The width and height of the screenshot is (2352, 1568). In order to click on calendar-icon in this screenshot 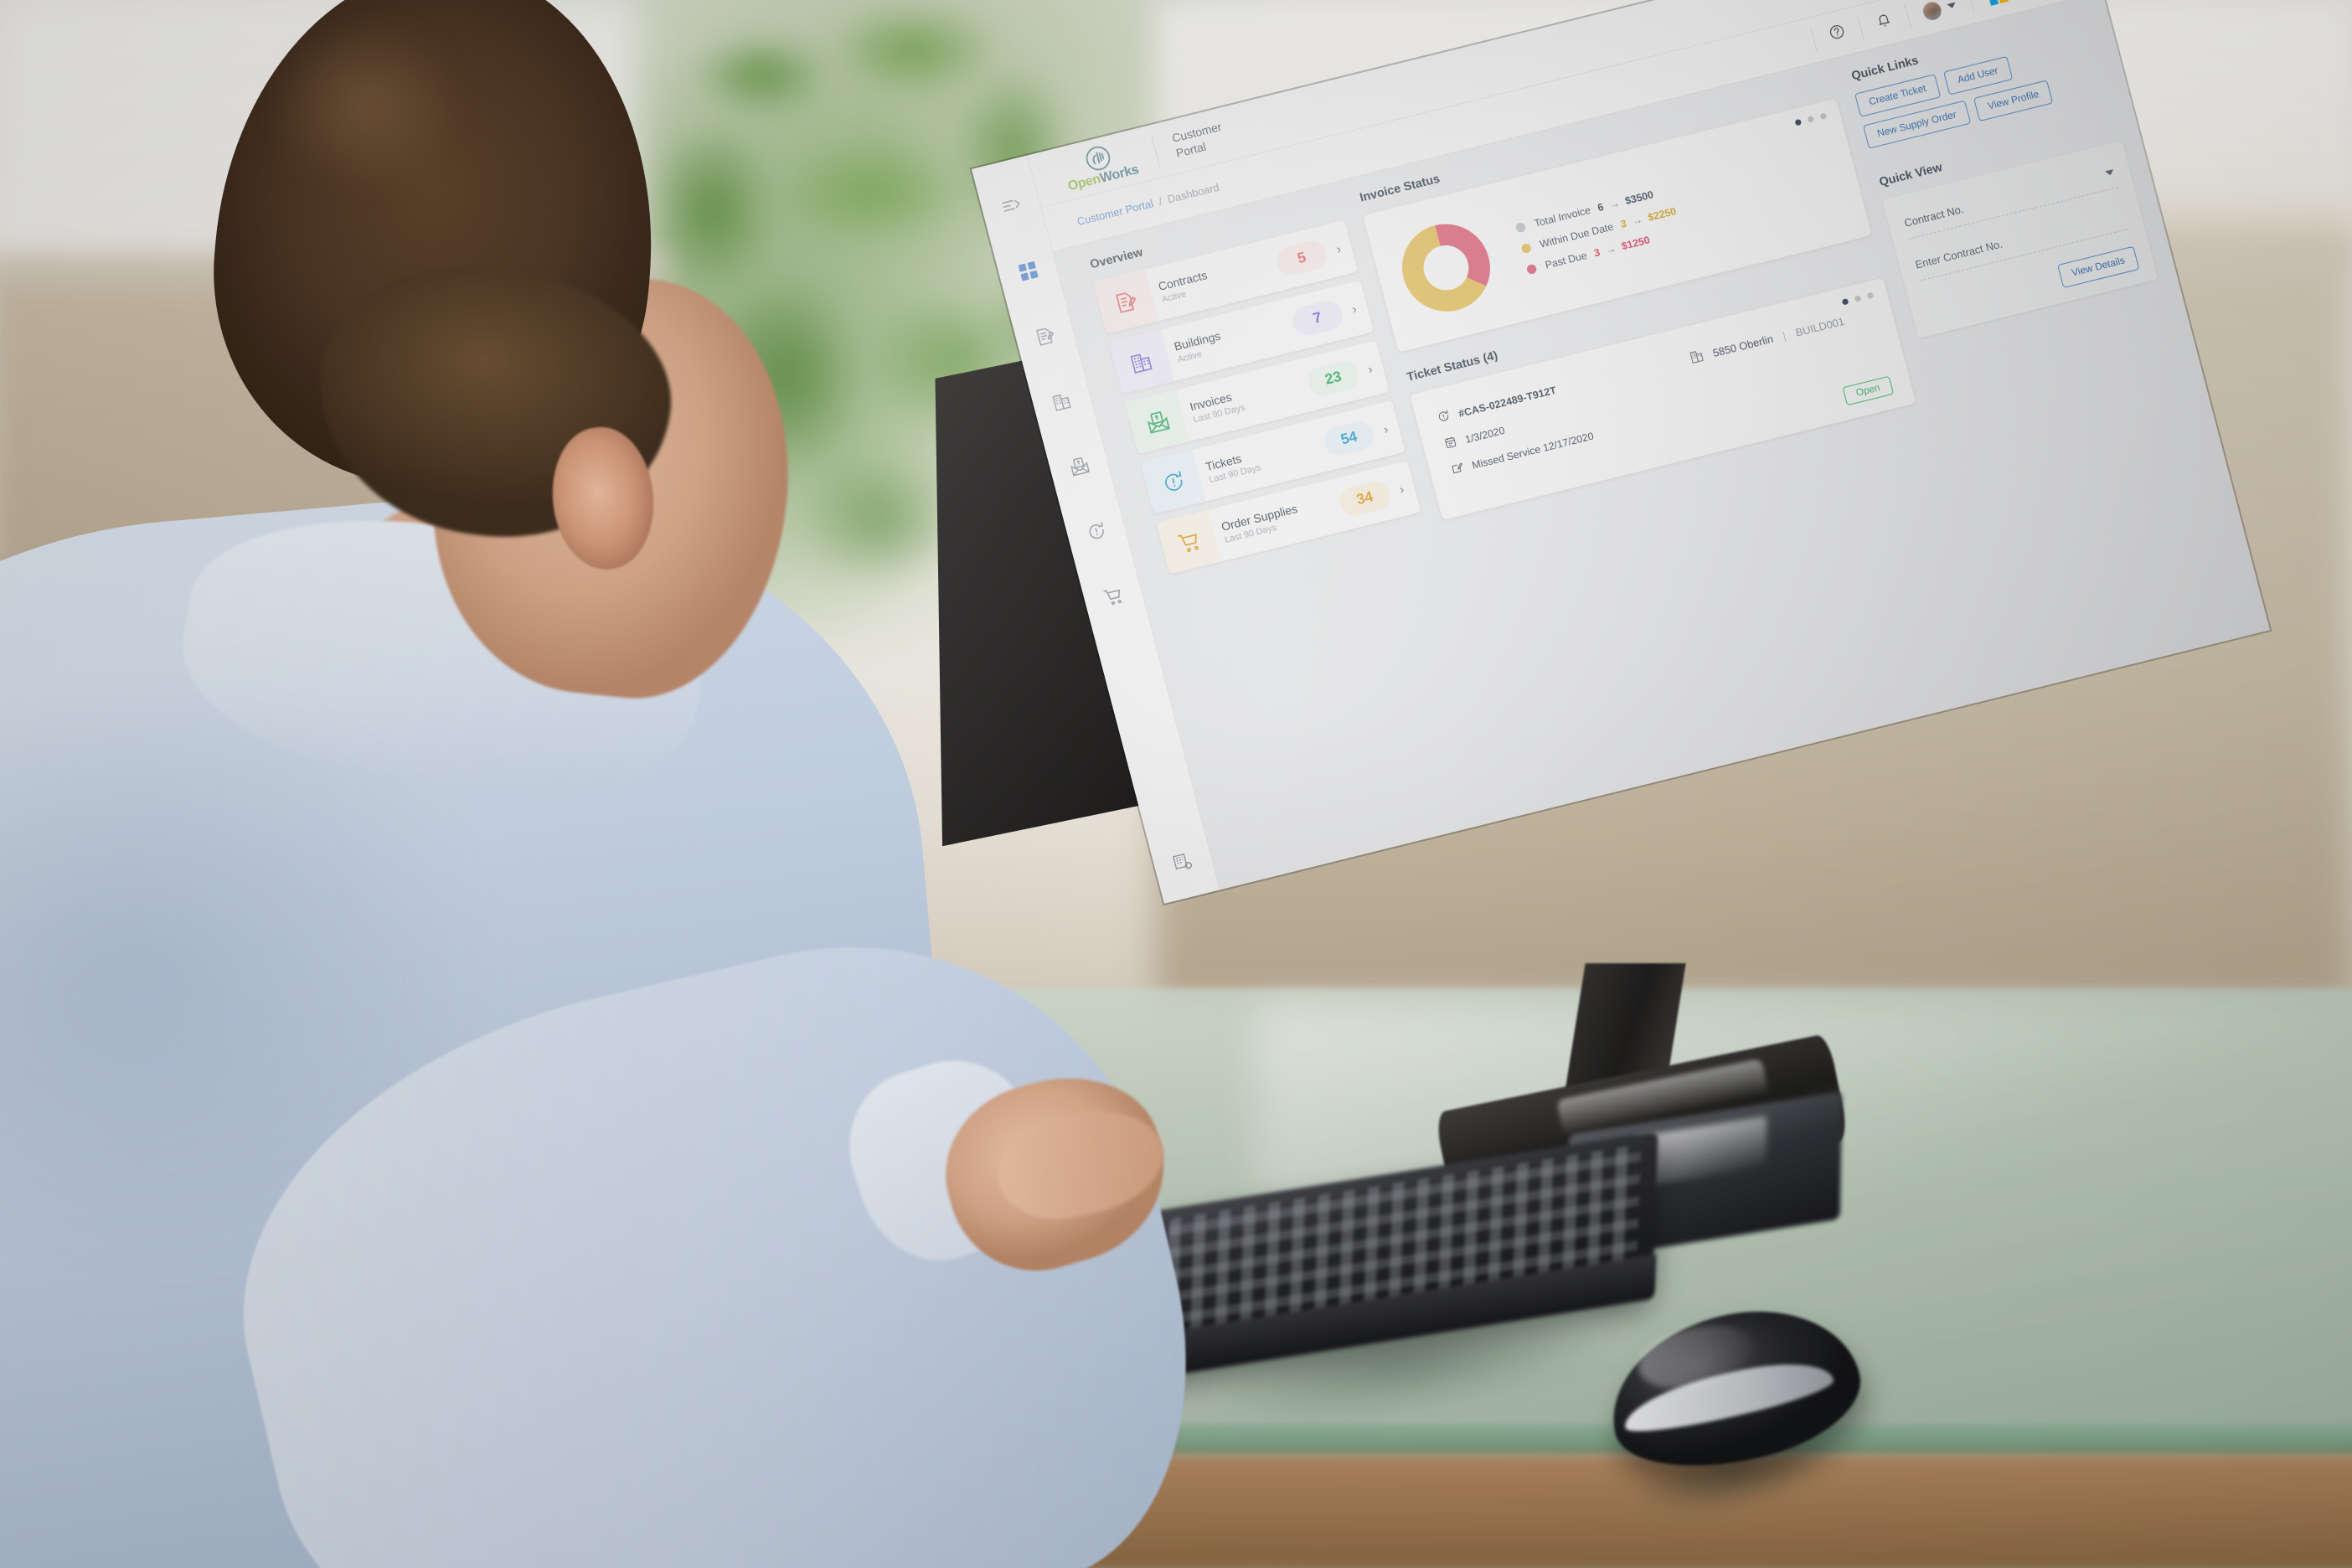, I will do `click(1451, 444)`.